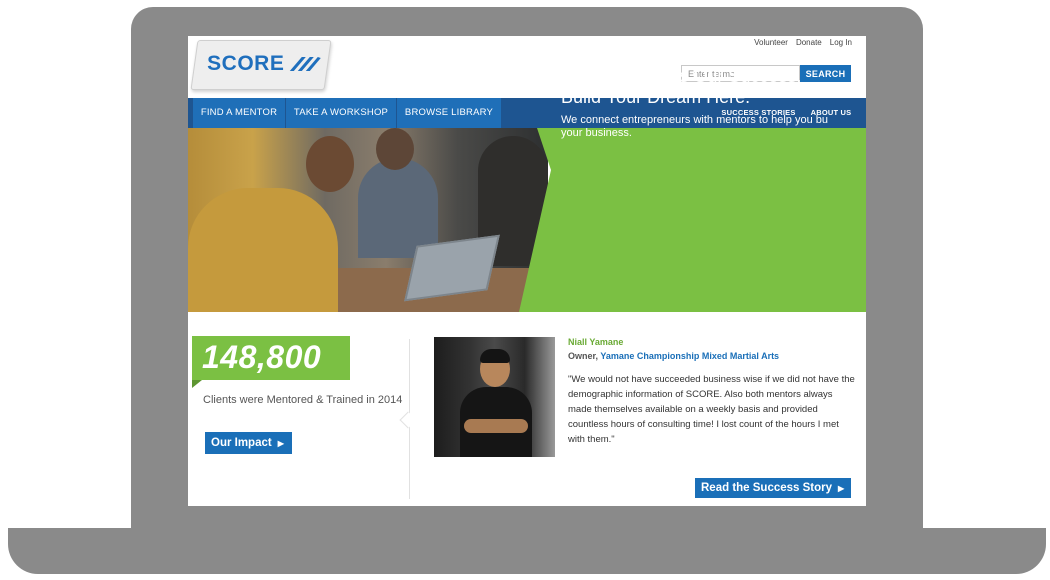 This screenshot has width=1050, height=580. Describe the element at coordinates (262, 357) in the screenshot. I see `stat-number: 148,800` at that location.